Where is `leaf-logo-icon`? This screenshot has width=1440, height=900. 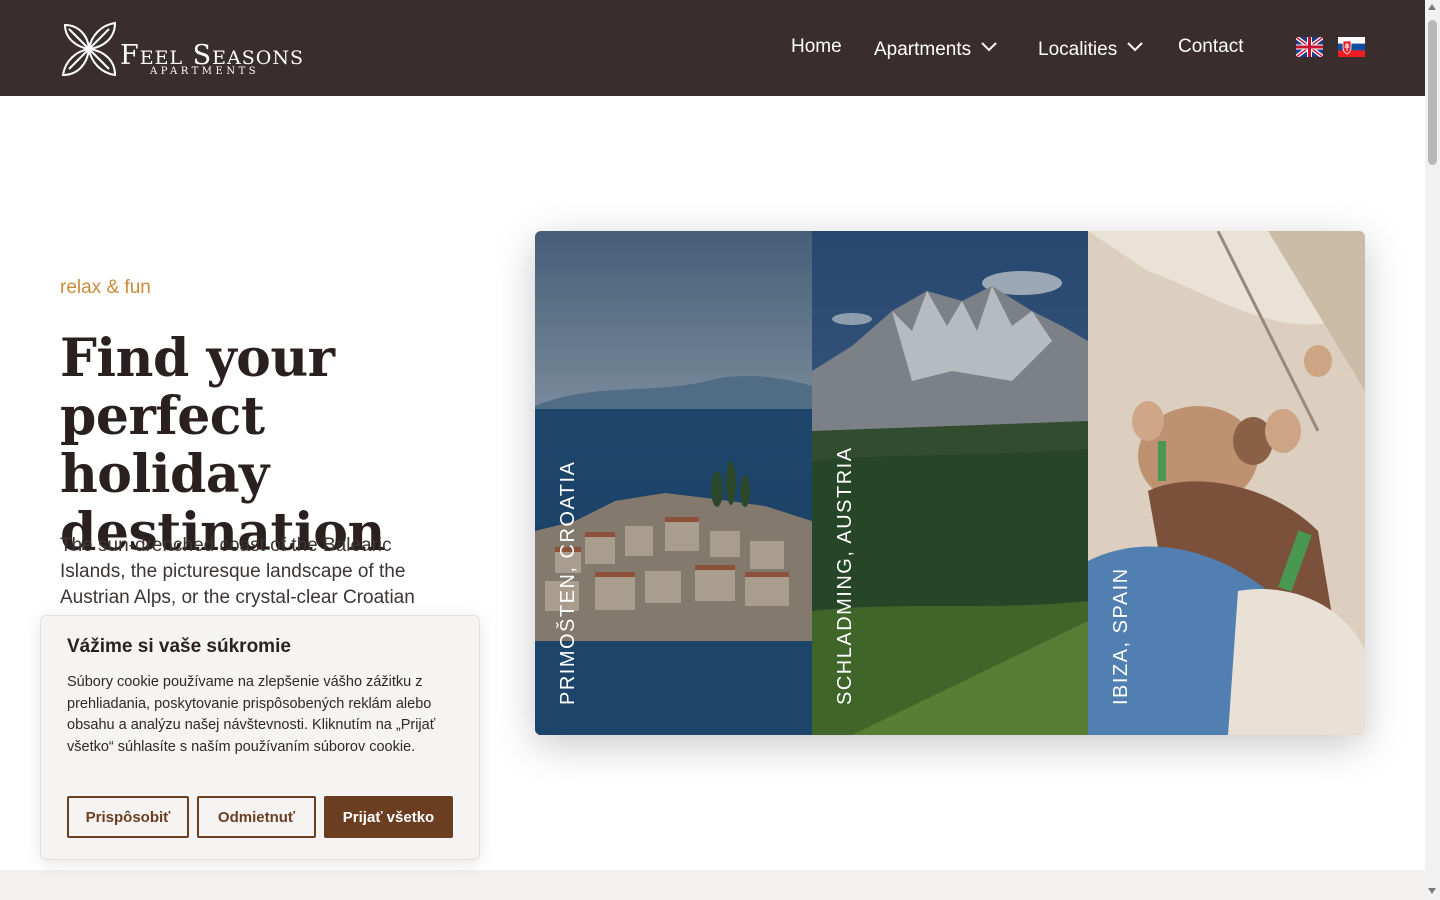 leaf-logo-icon is located at coordinates (89, 49).